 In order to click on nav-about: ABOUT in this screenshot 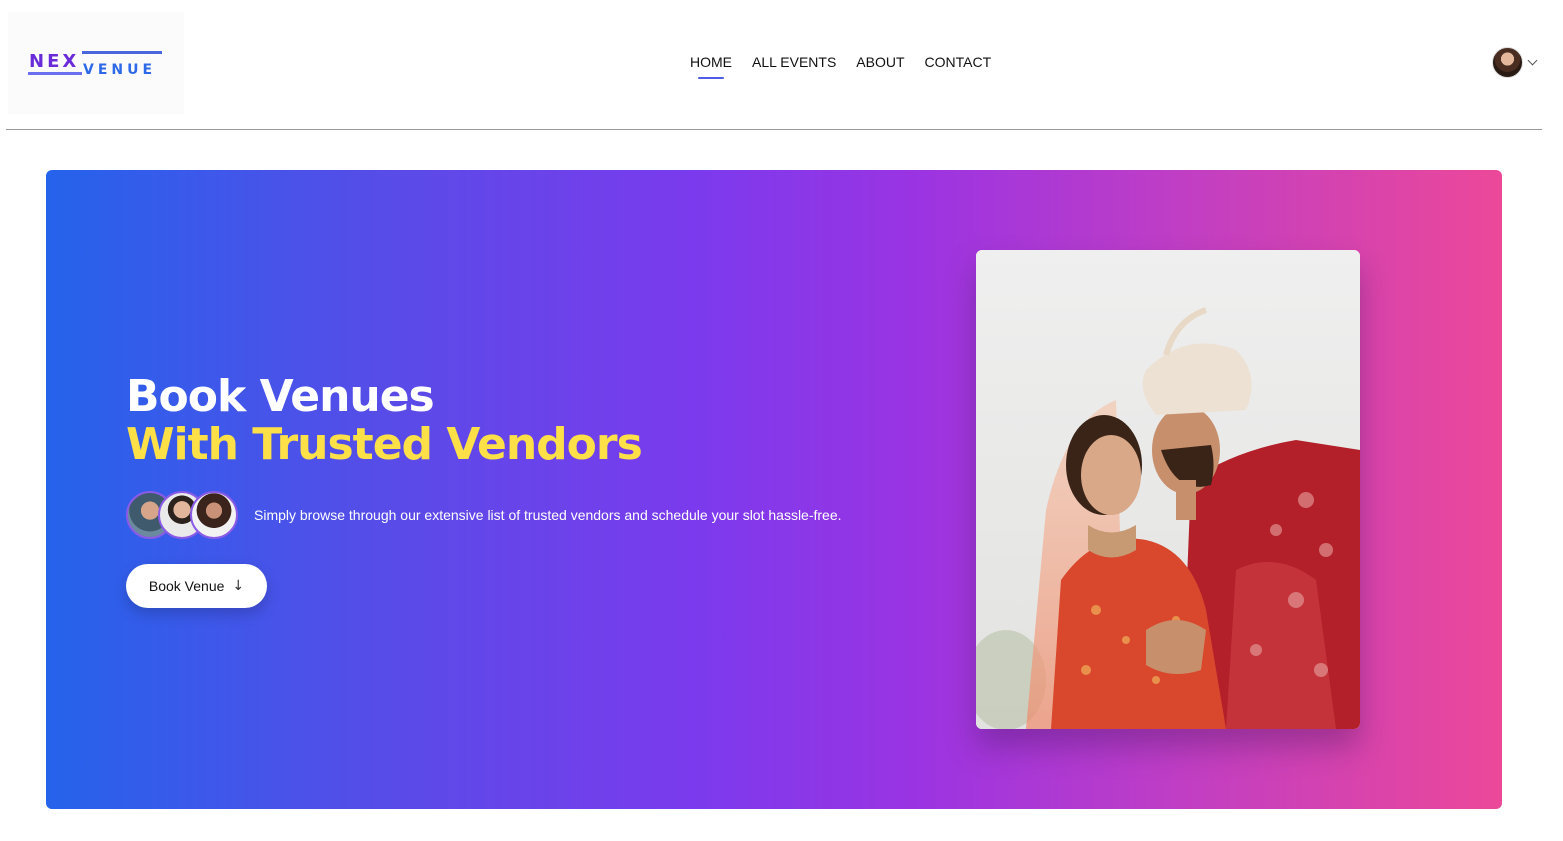, I will do `click(880, 65)`.